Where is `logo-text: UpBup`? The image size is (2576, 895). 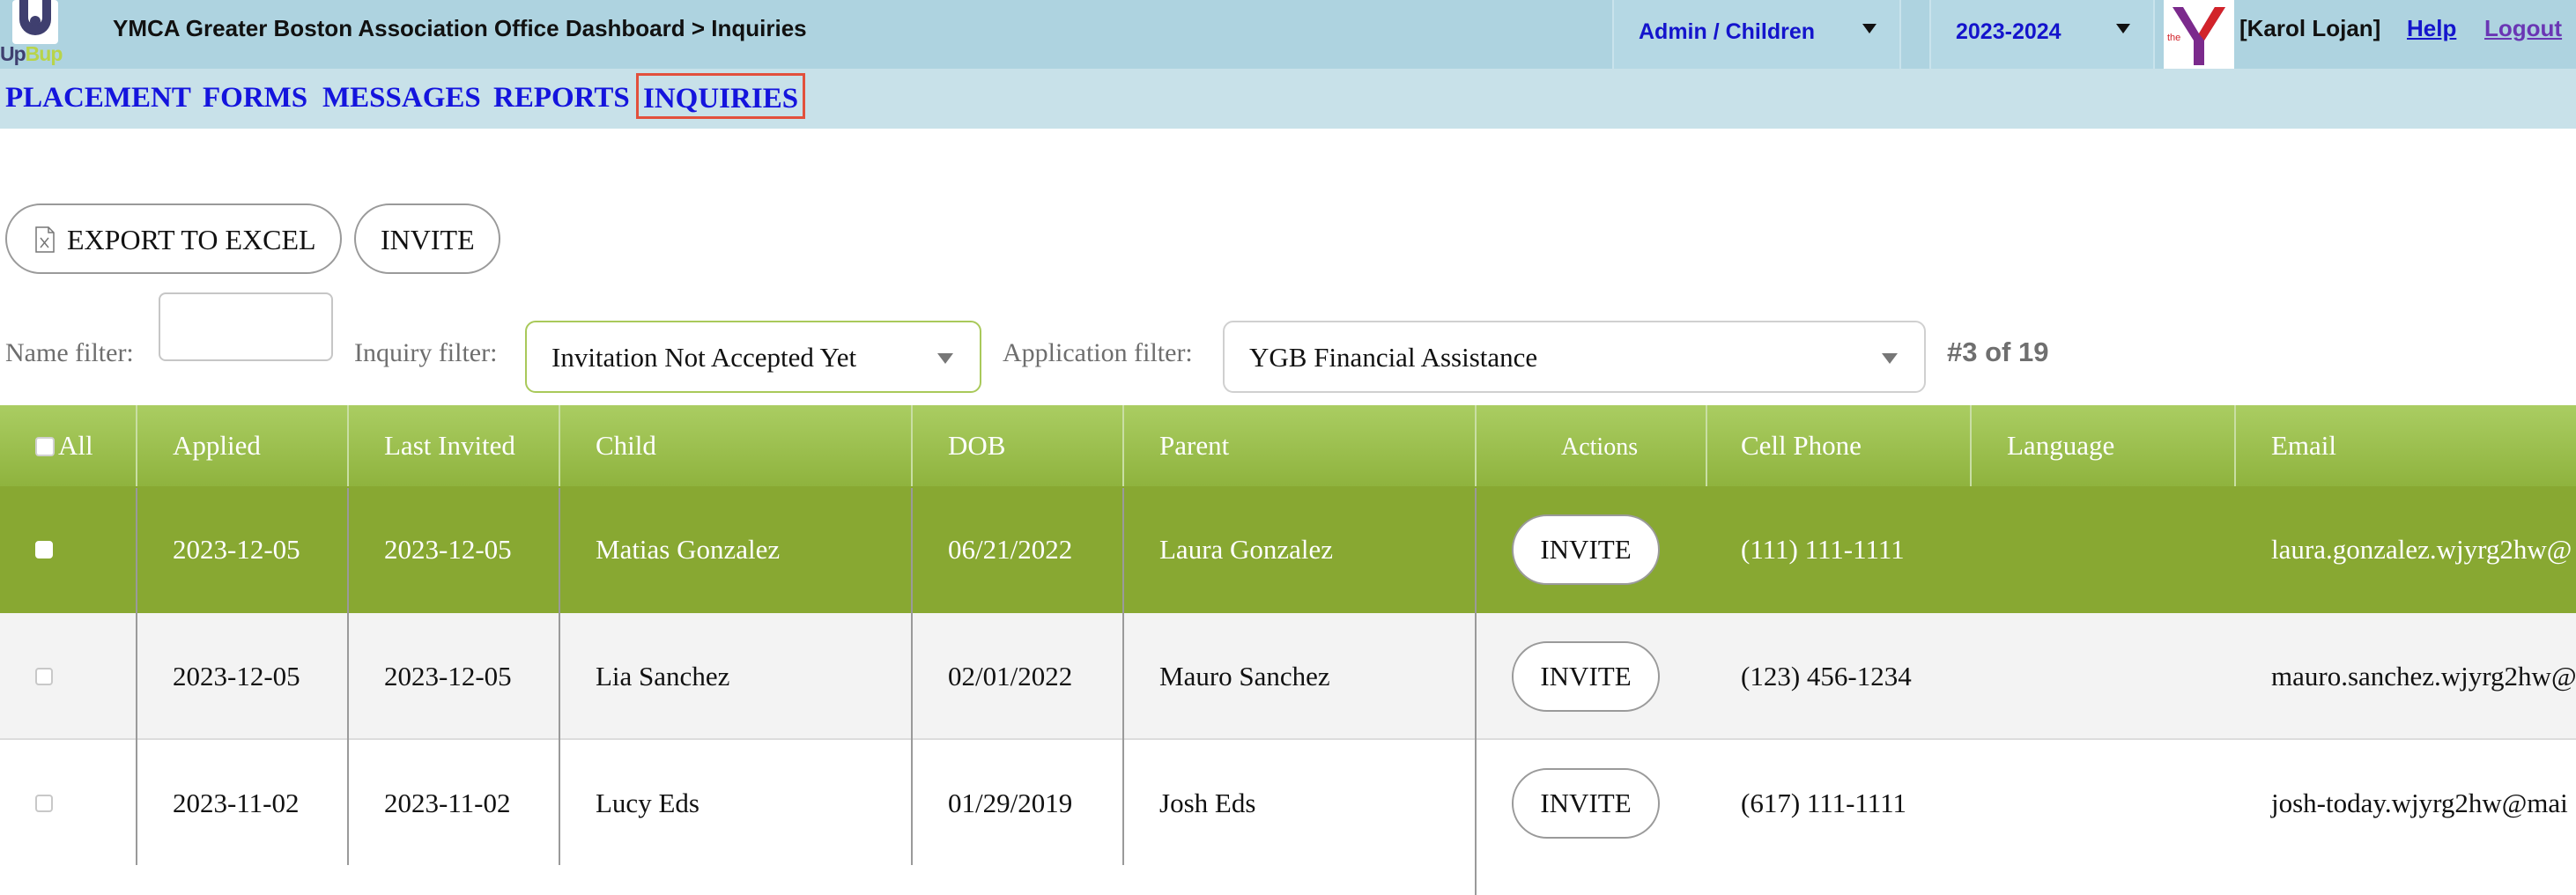 logo-text: UpBup is located at coordinates (31, 53).